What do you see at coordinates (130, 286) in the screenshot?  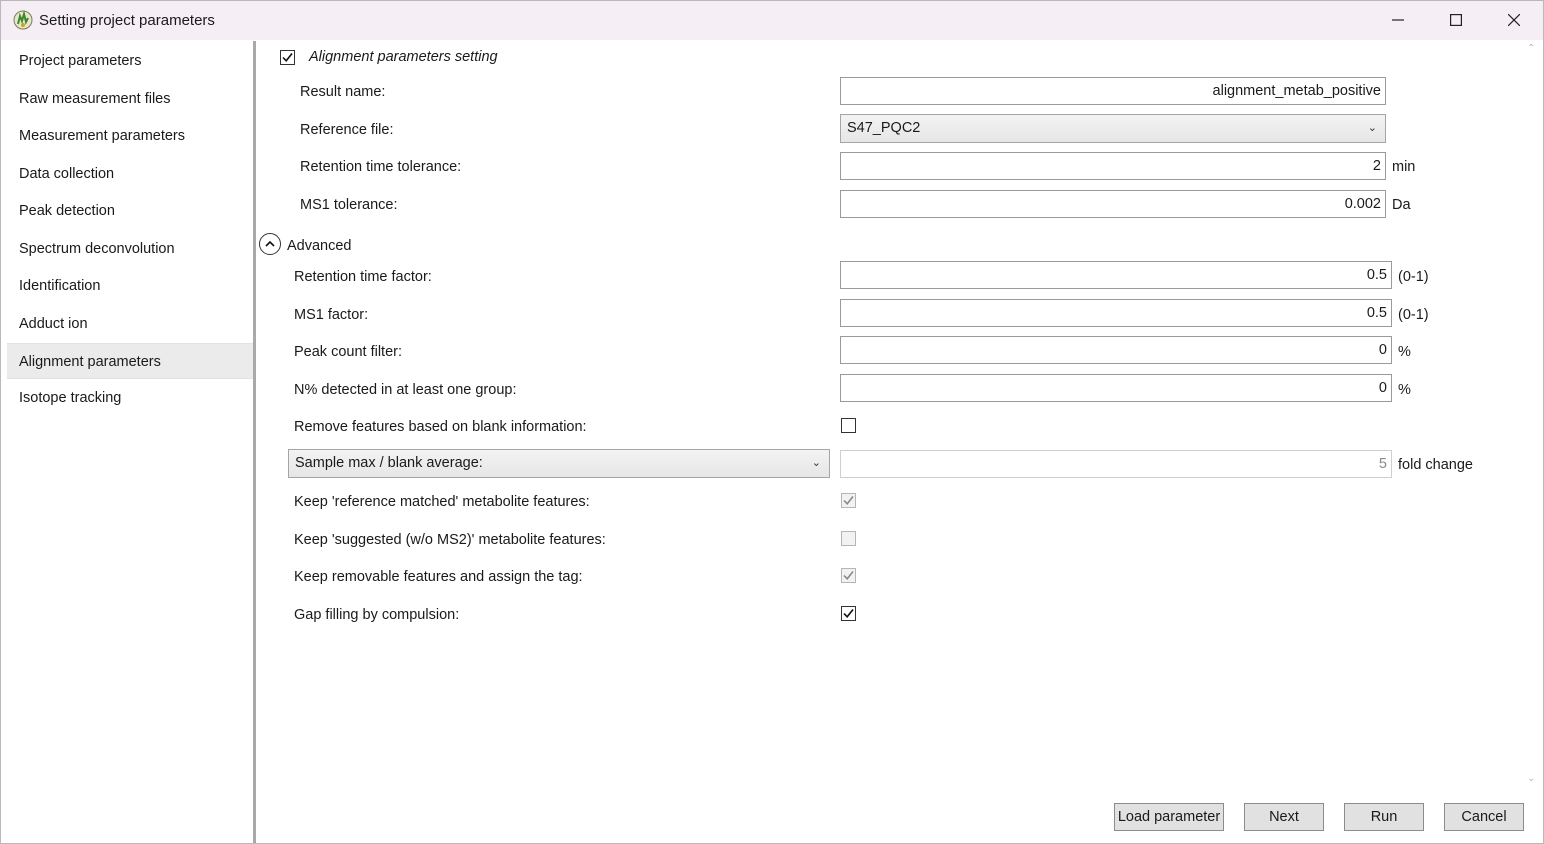 I see `sidebar-item-identification: Identification` at bounding box center [130, 286].